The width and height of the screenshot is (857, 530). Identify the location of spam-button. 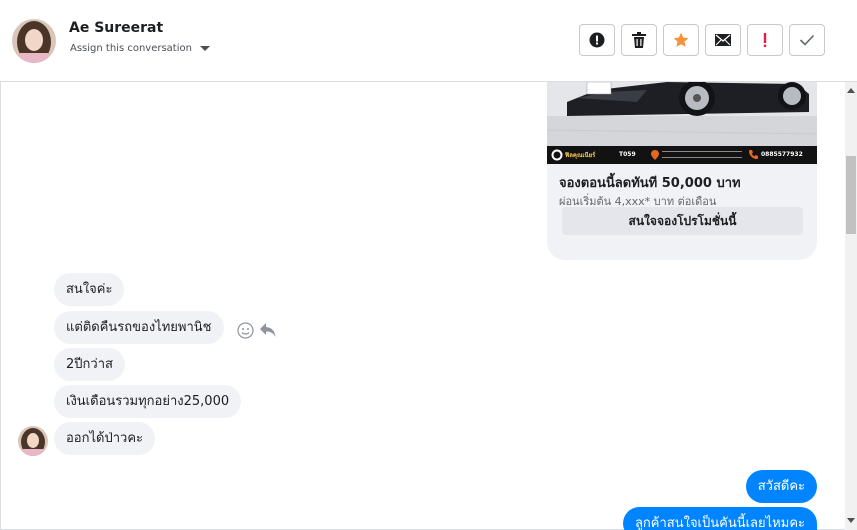
(597, 40).